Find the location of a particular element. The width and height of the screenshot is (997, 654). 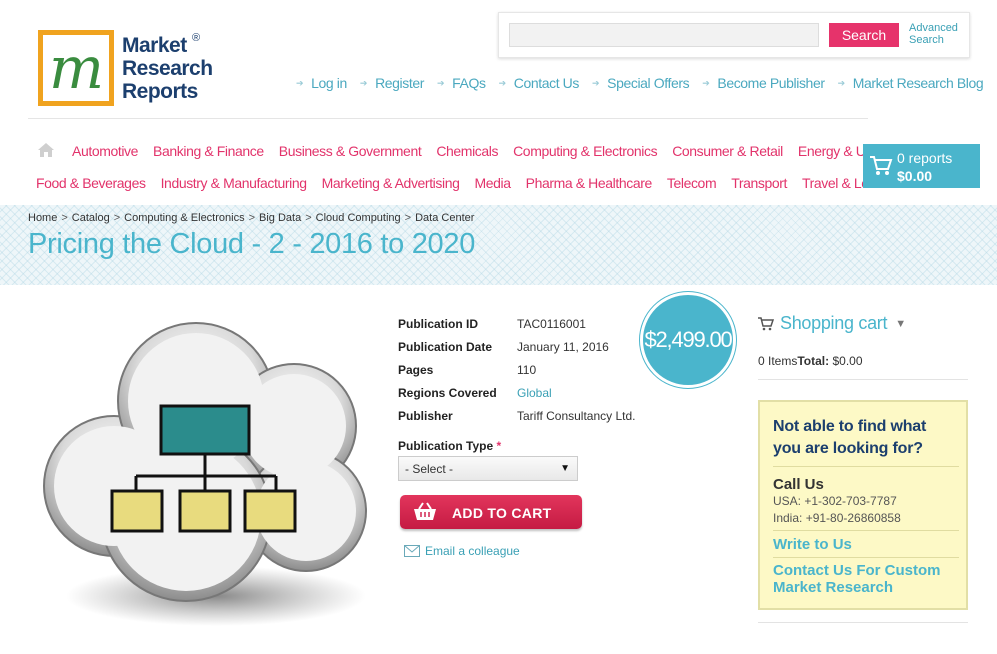

logo-wordmark: Market Research Reports is located at coordinates (167, 68).